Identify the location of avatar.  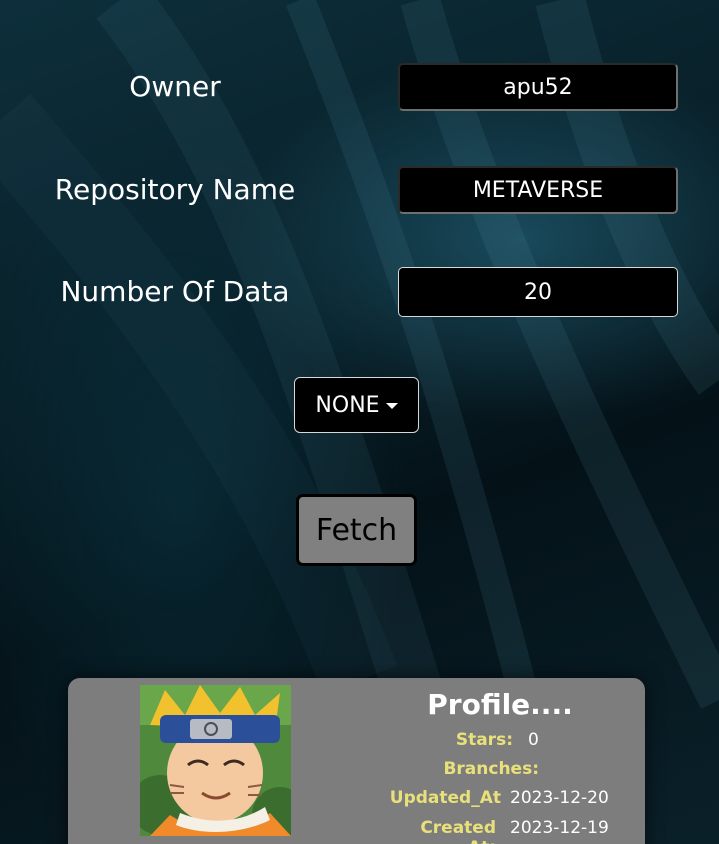
(215, 760).